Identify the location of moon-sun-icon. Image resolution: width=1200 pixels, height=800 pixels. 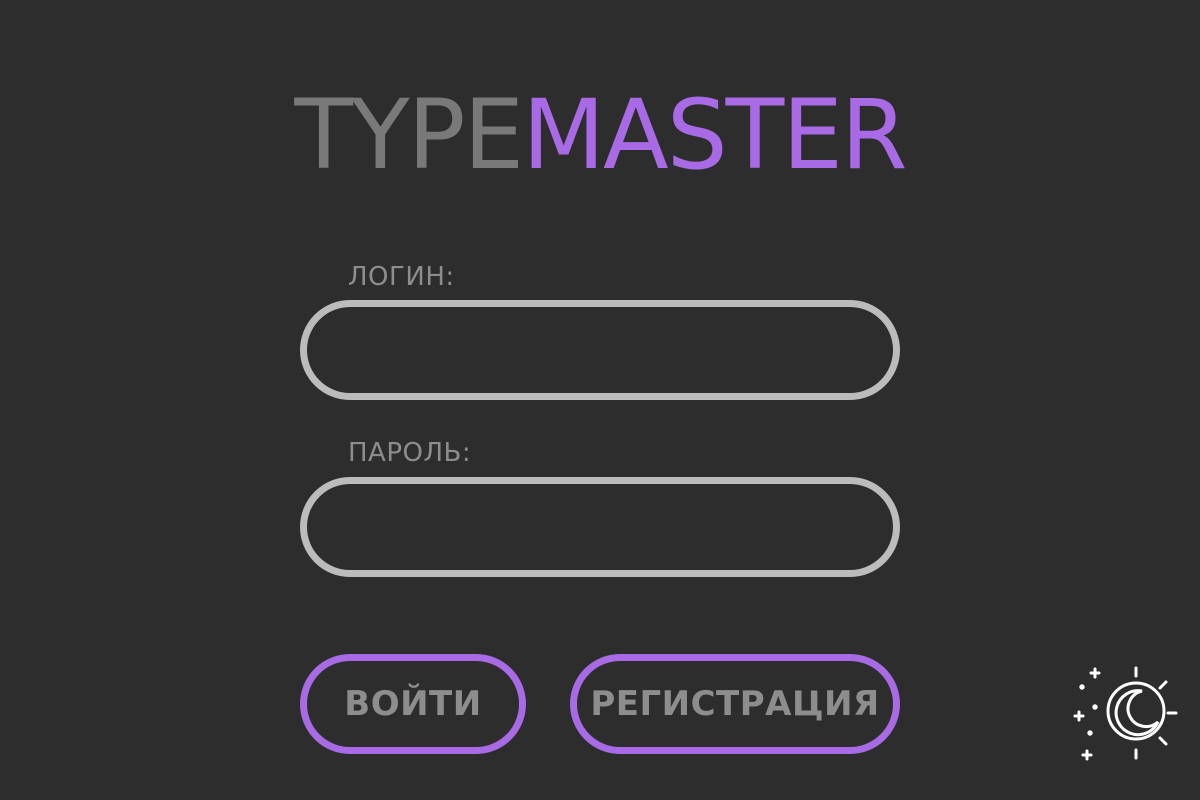
(1125, 713).